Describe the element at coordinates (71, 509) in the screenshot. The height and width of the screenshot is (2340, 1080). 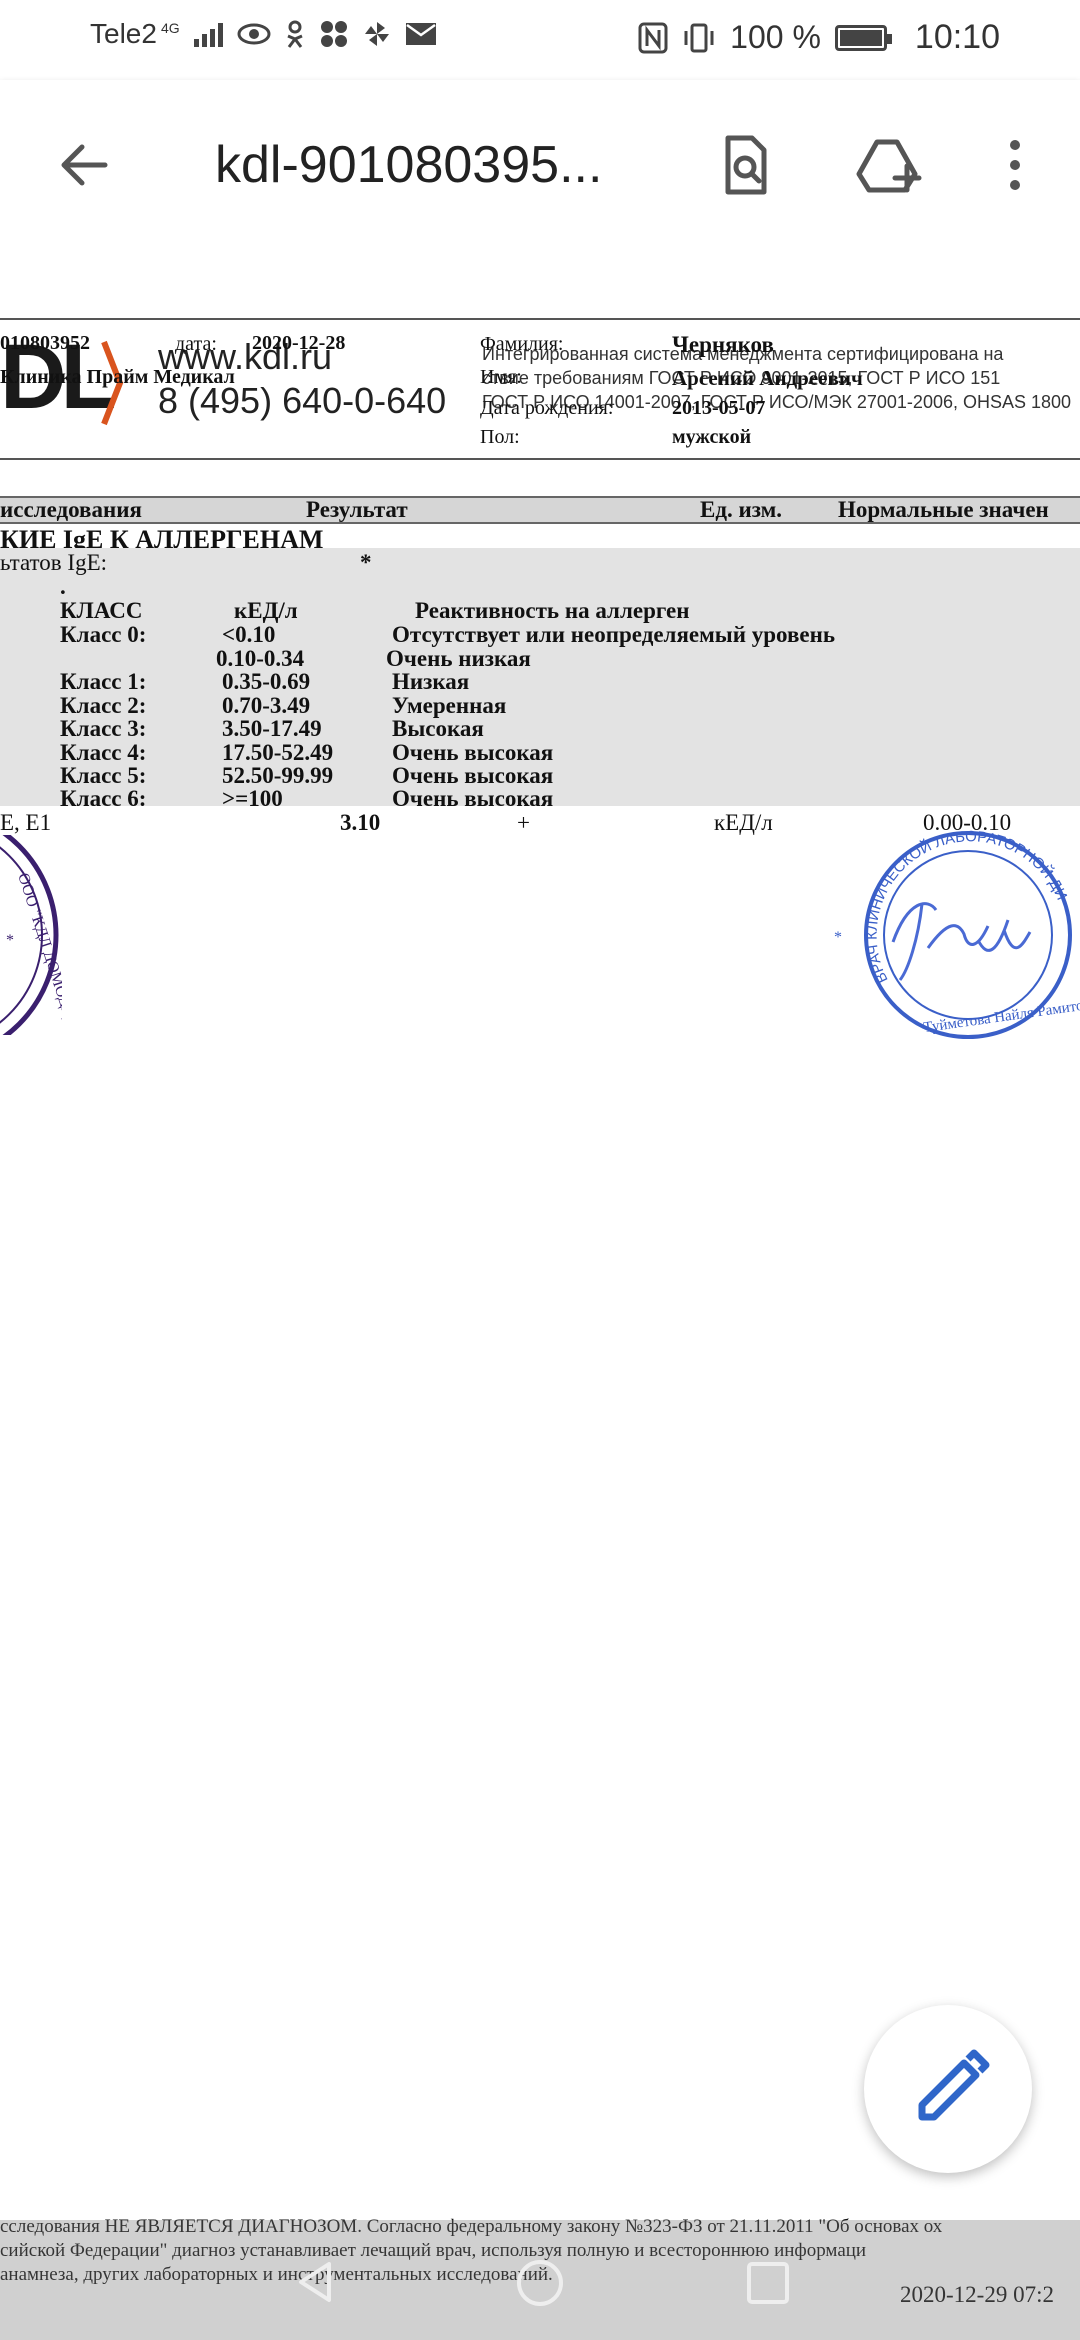
I see `col-study: исследования` at that location.